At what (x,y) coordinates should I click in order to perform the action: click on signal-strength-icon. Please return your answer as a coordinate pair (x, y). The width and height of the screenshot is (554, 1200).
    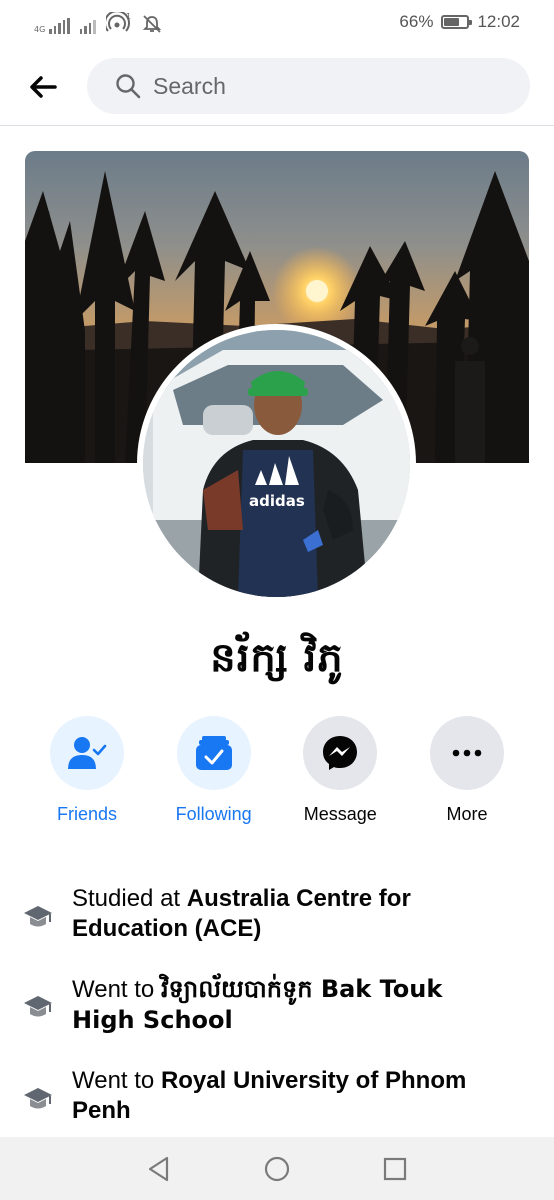
    Looking at the image, I should click on (59, 26).